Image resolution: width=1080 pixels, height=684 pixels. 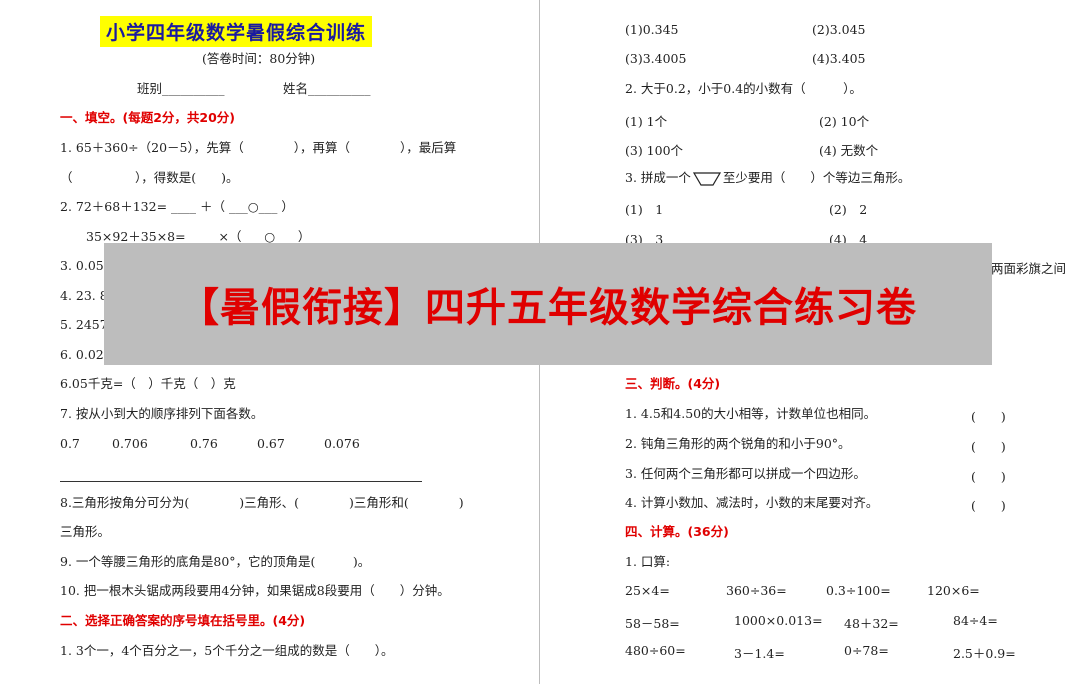 I want to click on q7-number-4: 0.67, so click(x=271, y=443).